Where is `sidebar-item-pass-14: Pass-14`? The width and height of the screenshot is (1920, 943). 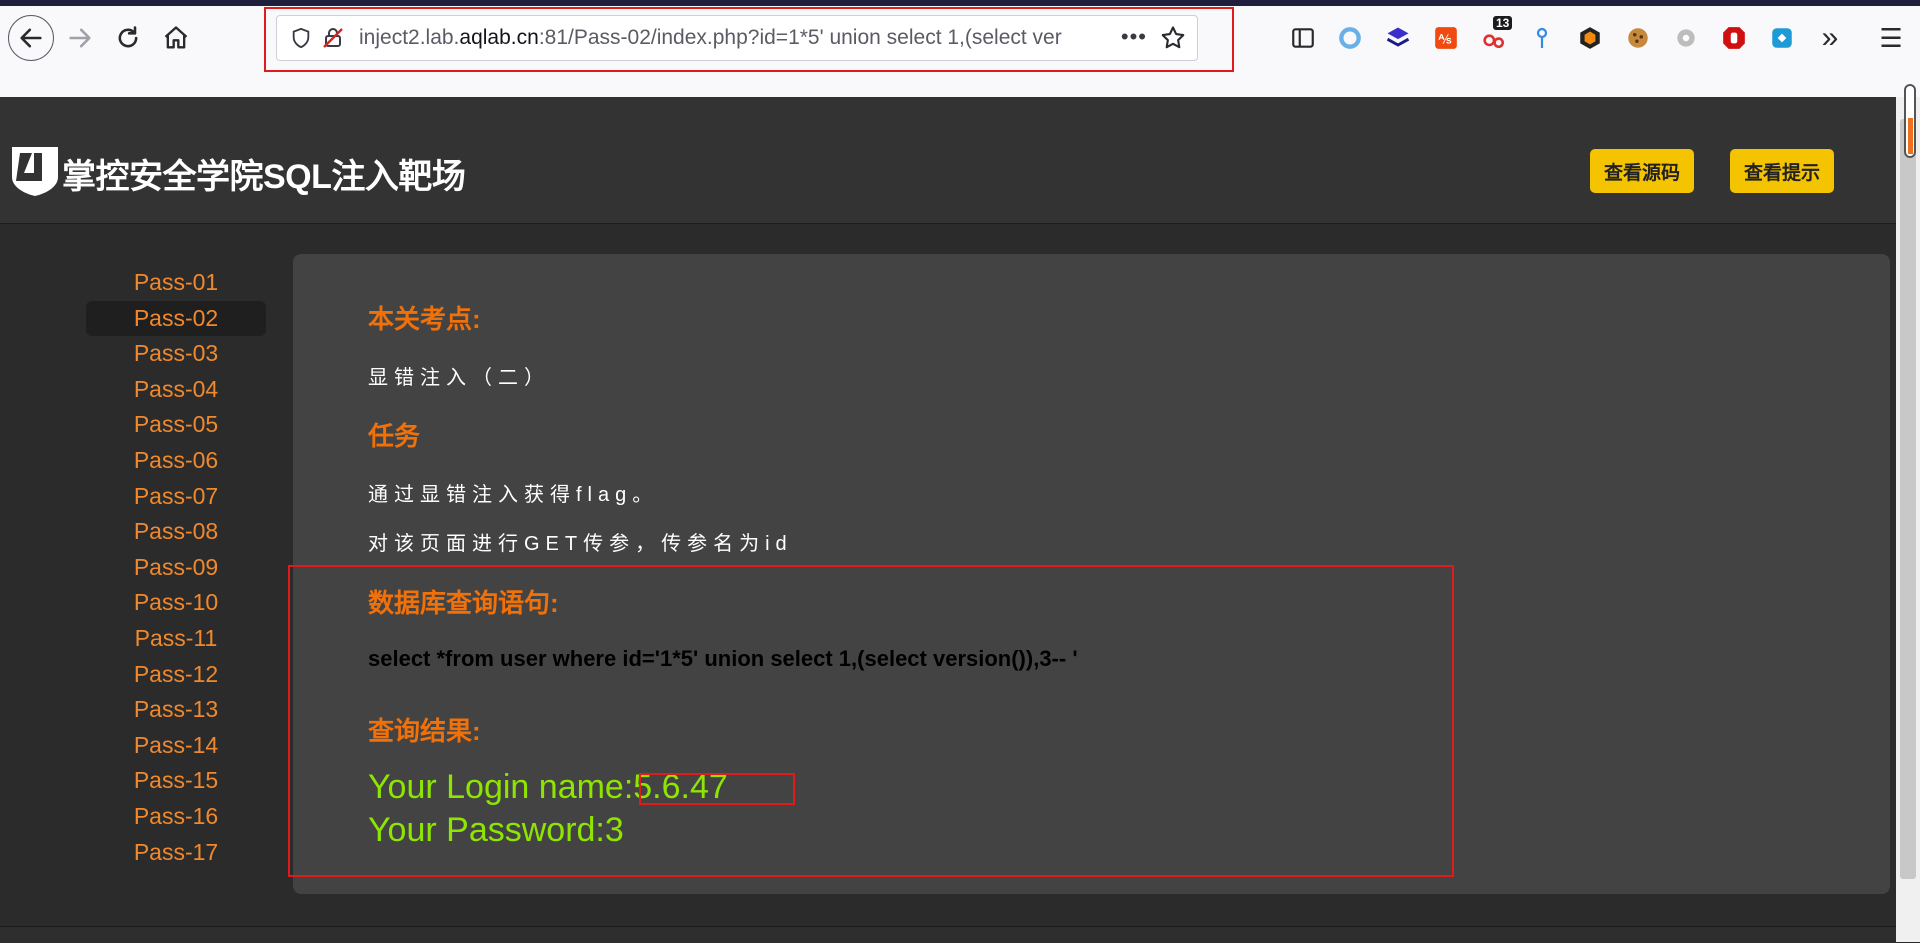
sidebar-item-pass-14: Pass-14 is located at coordinates (176, 746).